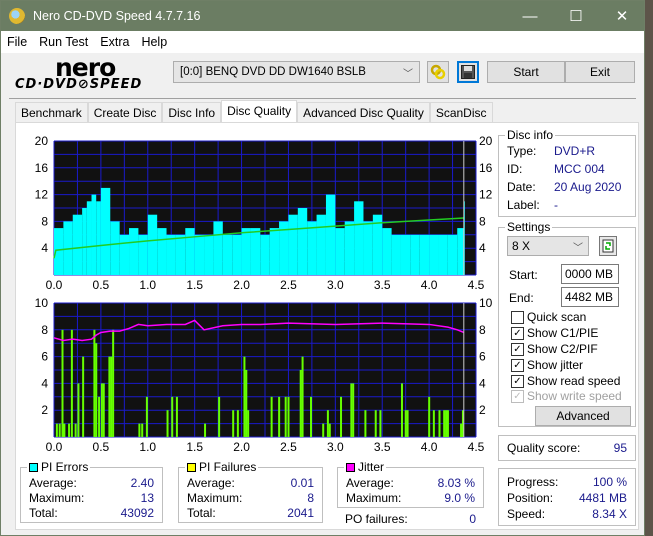 This screenshot has height=536, width=653. Describe the element at coordinates (563, 333) in the screenshot. I see `show-c1-label: Show C1/PIE` at that location.